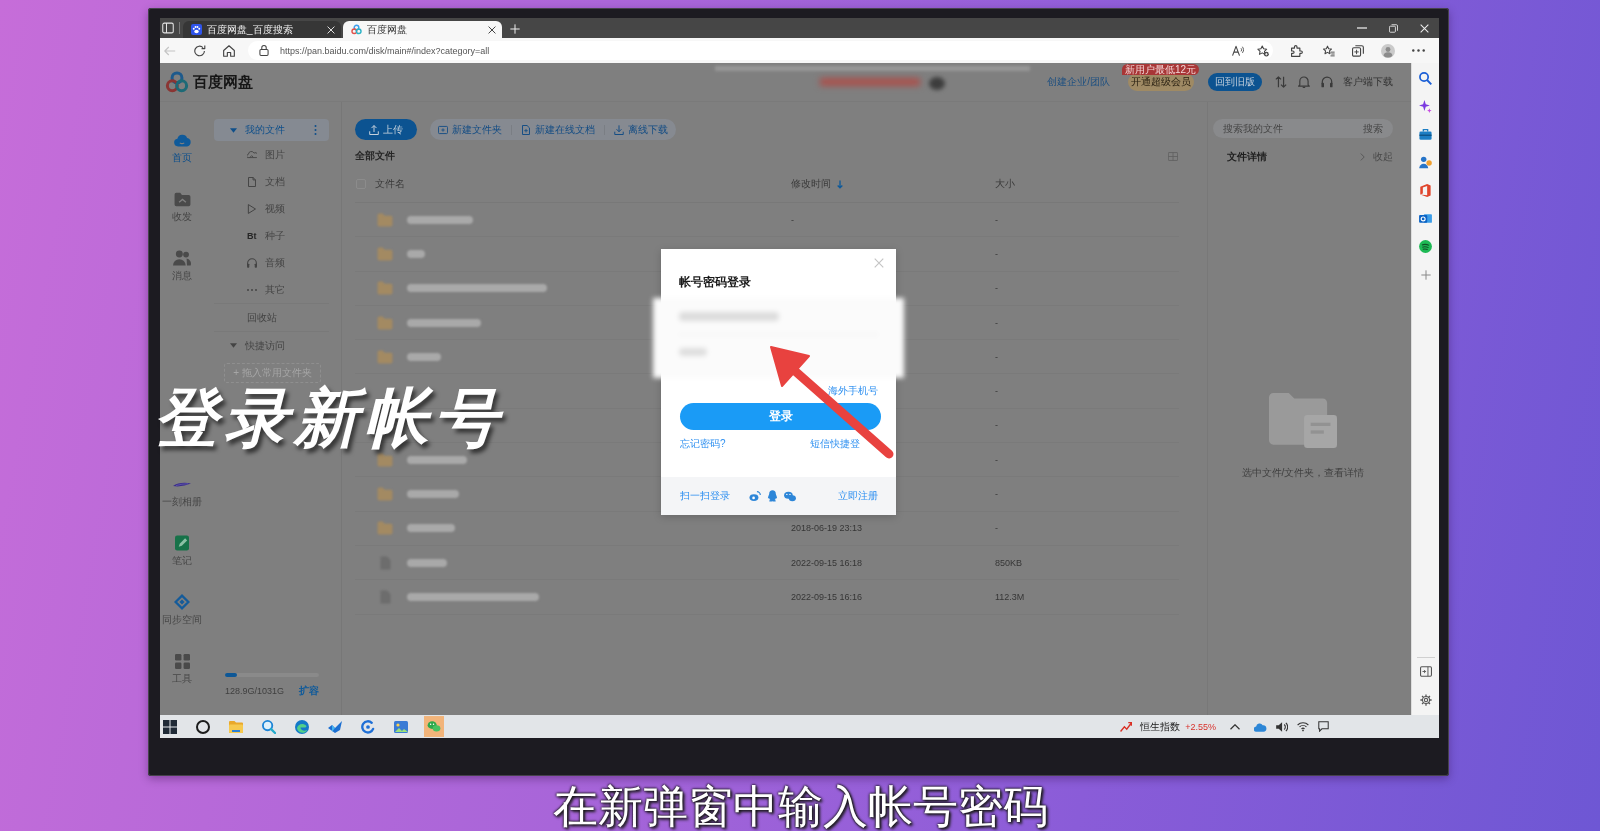  I want to click on read-aloud-icon, so click(1238, 50).